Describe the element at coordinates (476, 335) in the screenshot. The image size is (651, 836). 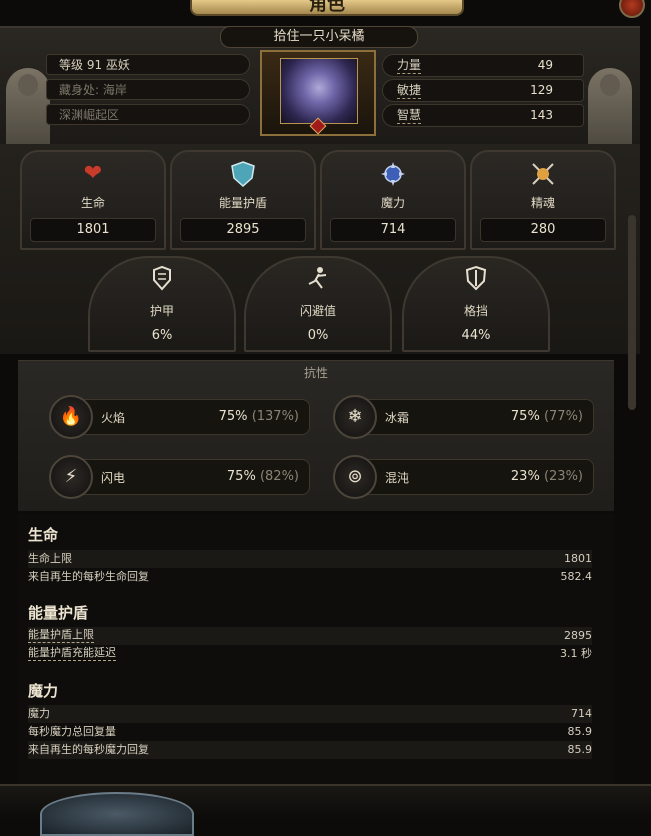
I see `defense-value: 44%` at that location.